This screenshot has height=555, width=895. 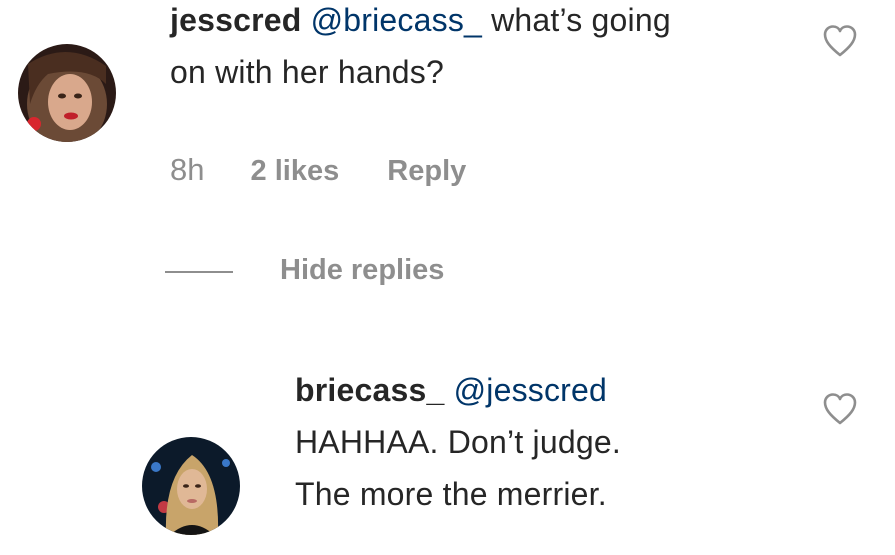 I want to click on reply-text-line1: HAHHAA. Don’t judge., so click(x=458, y=442).